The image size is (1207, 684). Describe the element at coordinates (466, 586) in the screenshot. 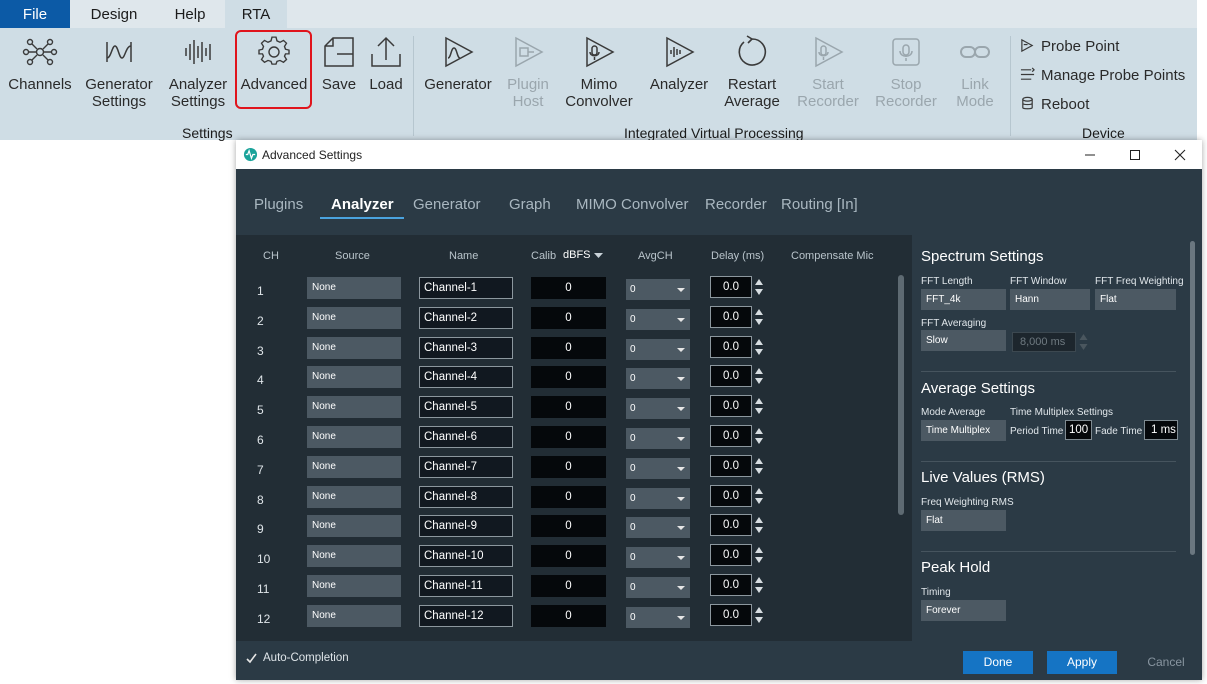

I see `channel-name-input: Channel-11` at that location.